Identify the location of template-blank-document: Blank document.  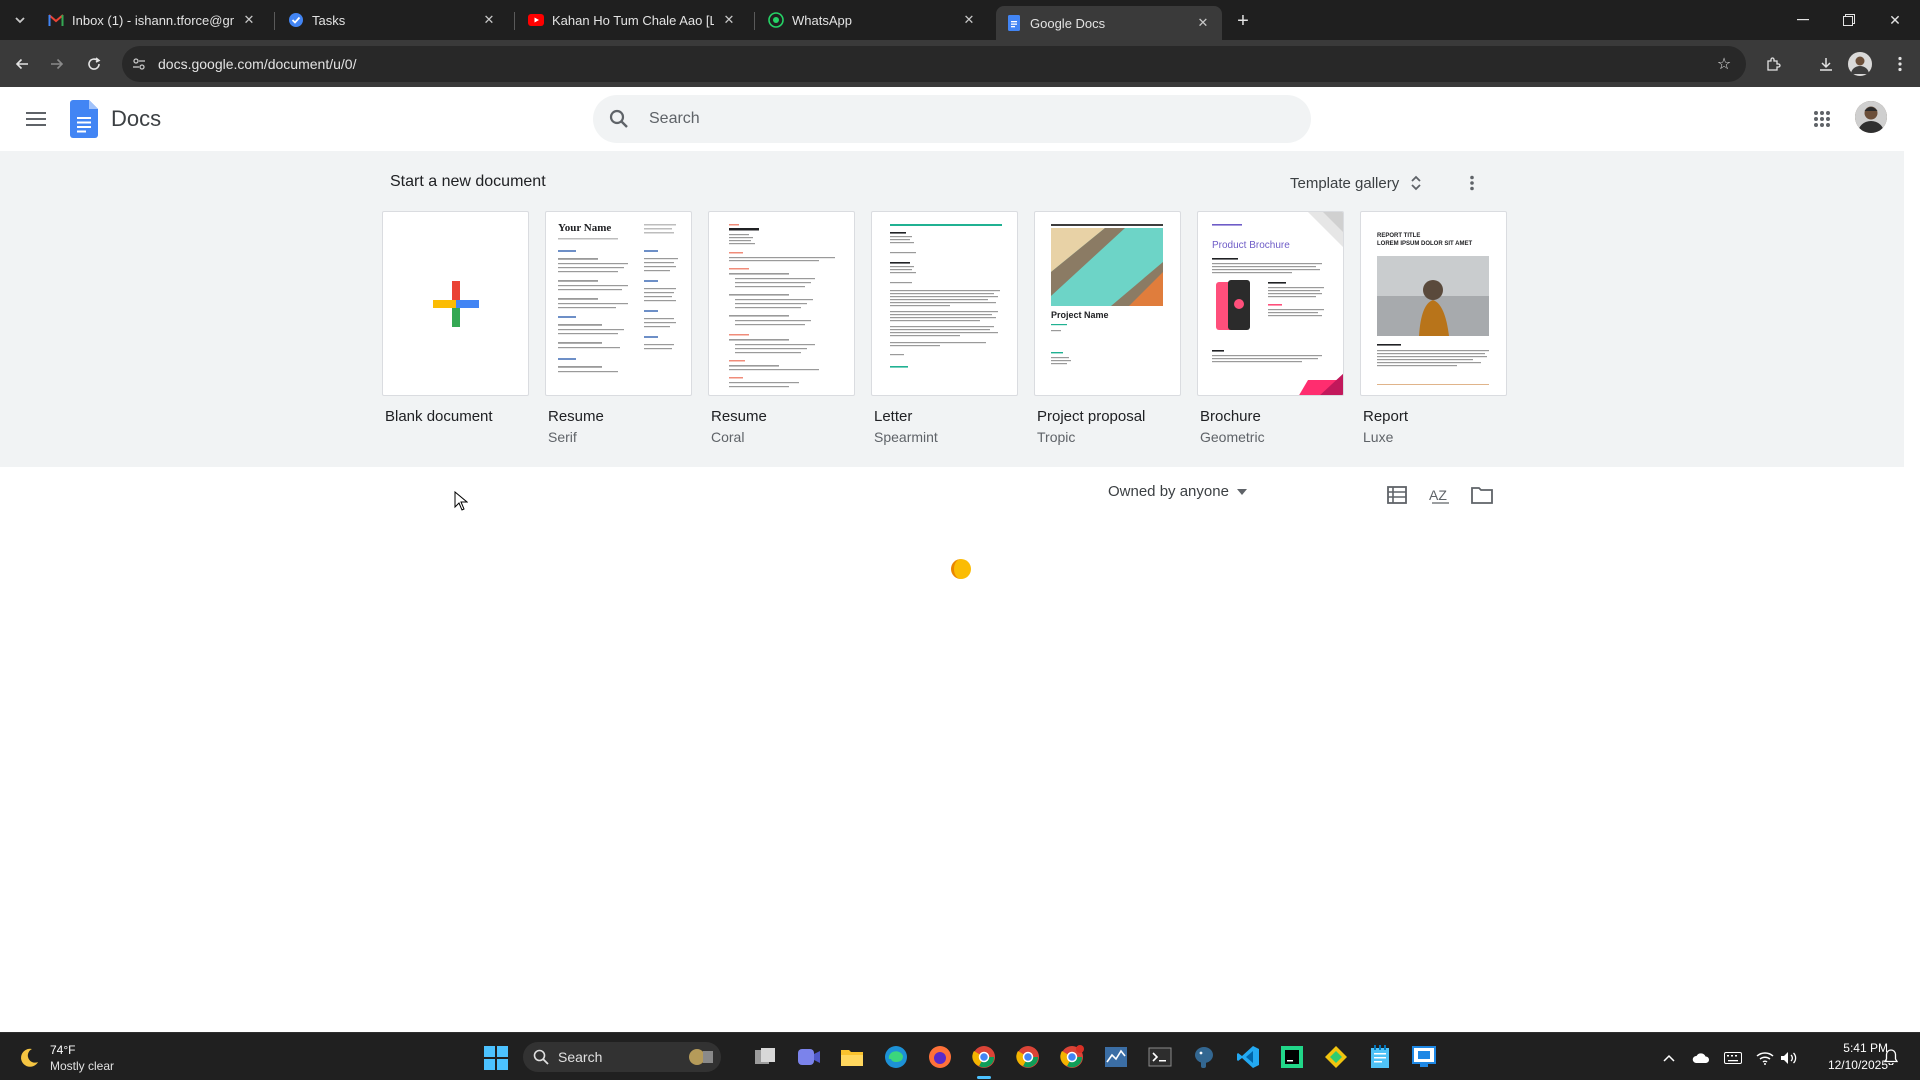
(455, 318).